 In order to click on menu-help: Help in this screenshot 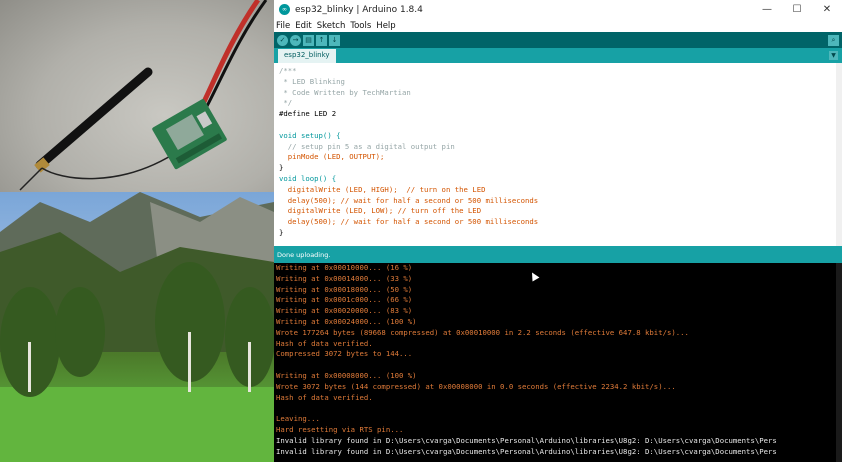, I will do `click(385, 26)`.